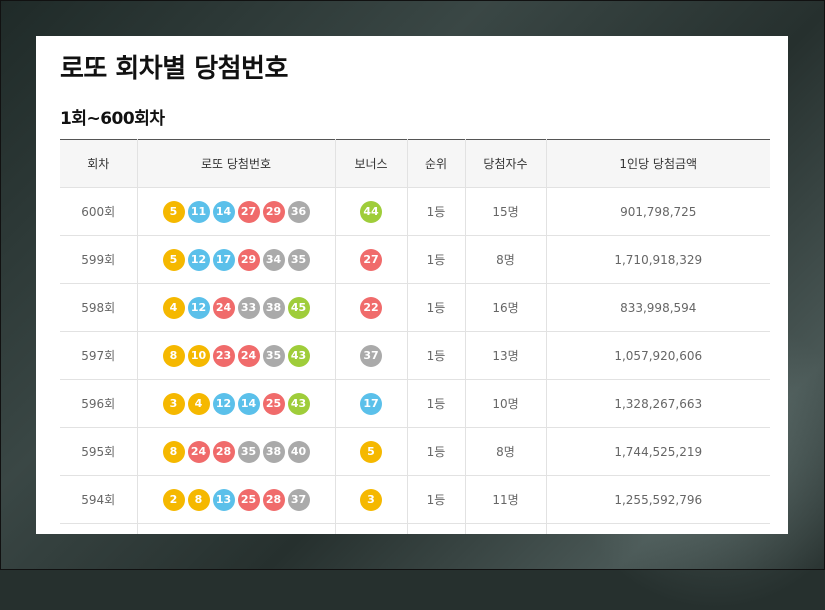  Describe the element at coordinates (371, 403) in the screenshot. I see `bonus-cell: 17` at that location.